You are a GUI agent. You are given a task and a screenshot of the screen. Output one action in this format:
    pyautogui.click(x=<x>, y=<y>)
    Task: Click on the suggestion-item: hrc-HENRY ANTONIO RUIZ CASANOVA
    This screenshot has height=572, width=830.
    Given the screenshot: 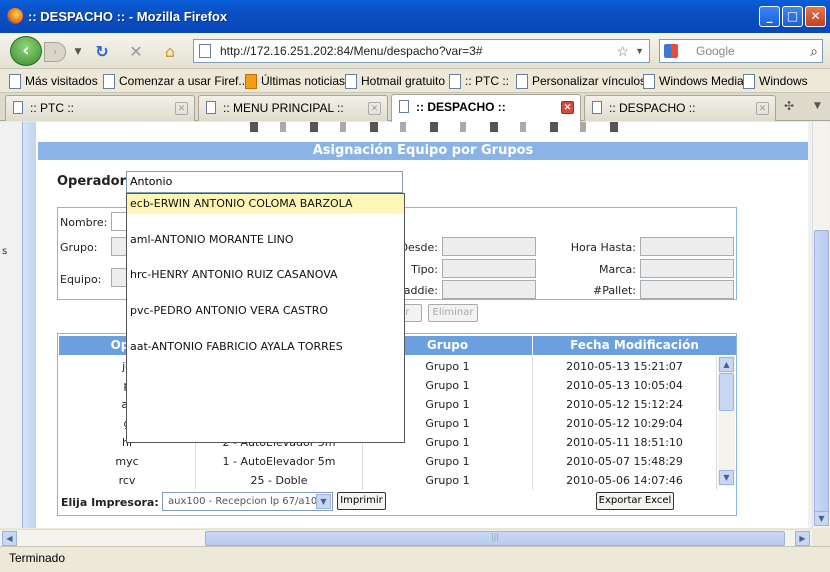 What is the action you would take?
    pyautogui.click(x=265, y=275)
    